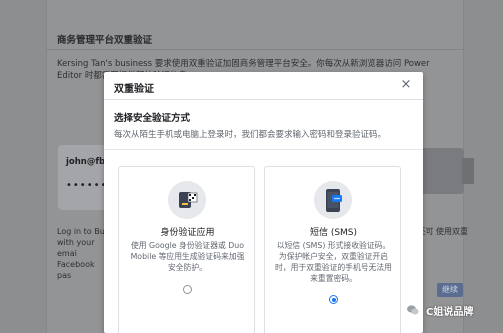  Describe the element at coordinates (87, 162) in the screenshot. I see `illustration-email-text: john@fb.` at that location.